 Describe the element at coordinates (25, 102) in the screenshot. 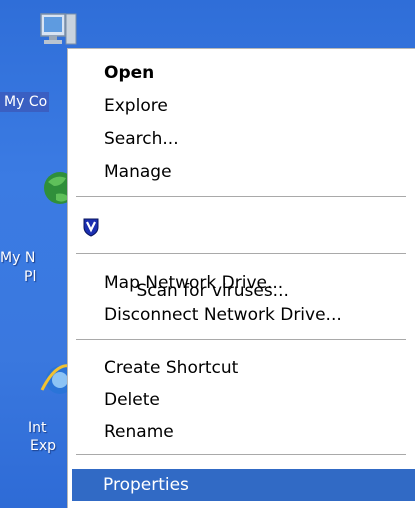

I see `my-computer-label: My Co` at that location.